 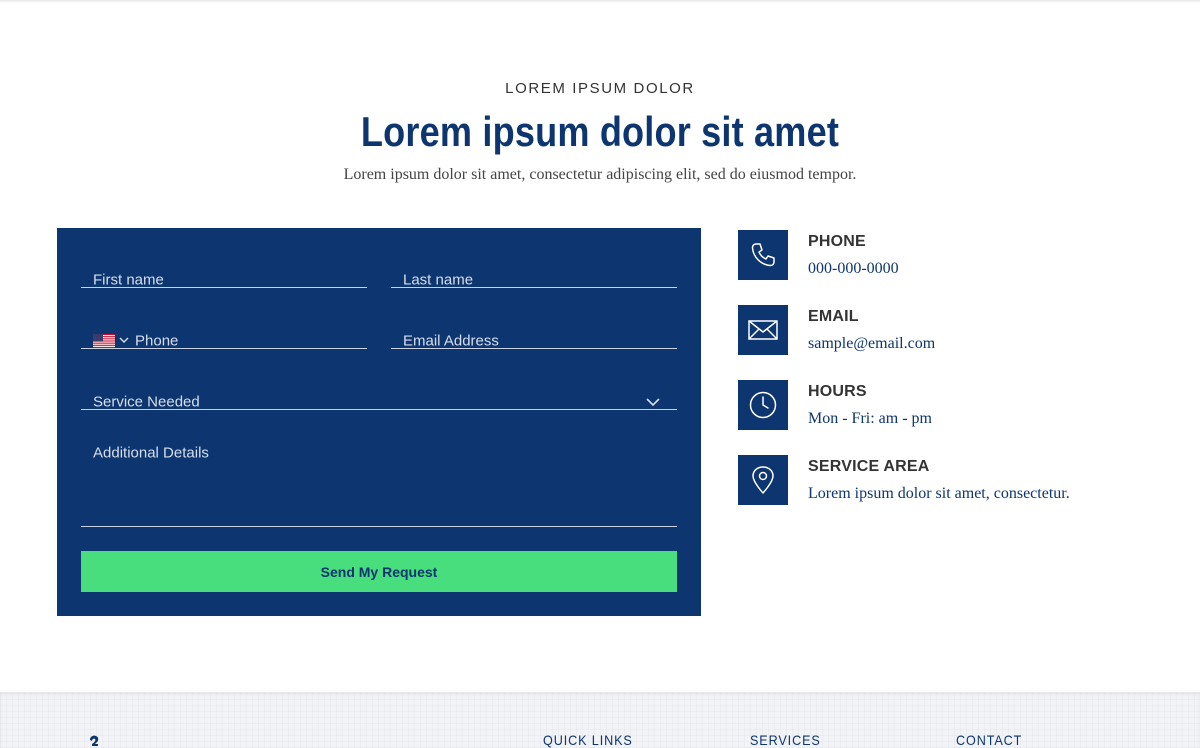 What do you see at coordinates (763, 255) in the screenshot?
I see `phone-icon` at bounding box center [763, 255].